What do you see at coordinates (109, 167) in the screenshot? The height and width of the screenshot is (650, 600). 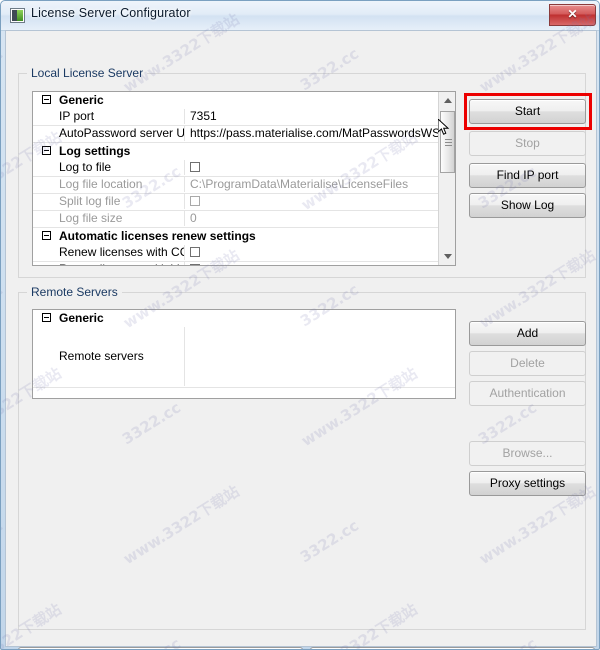 I see `property-name: Log to file` at bounding box center [109, 167].